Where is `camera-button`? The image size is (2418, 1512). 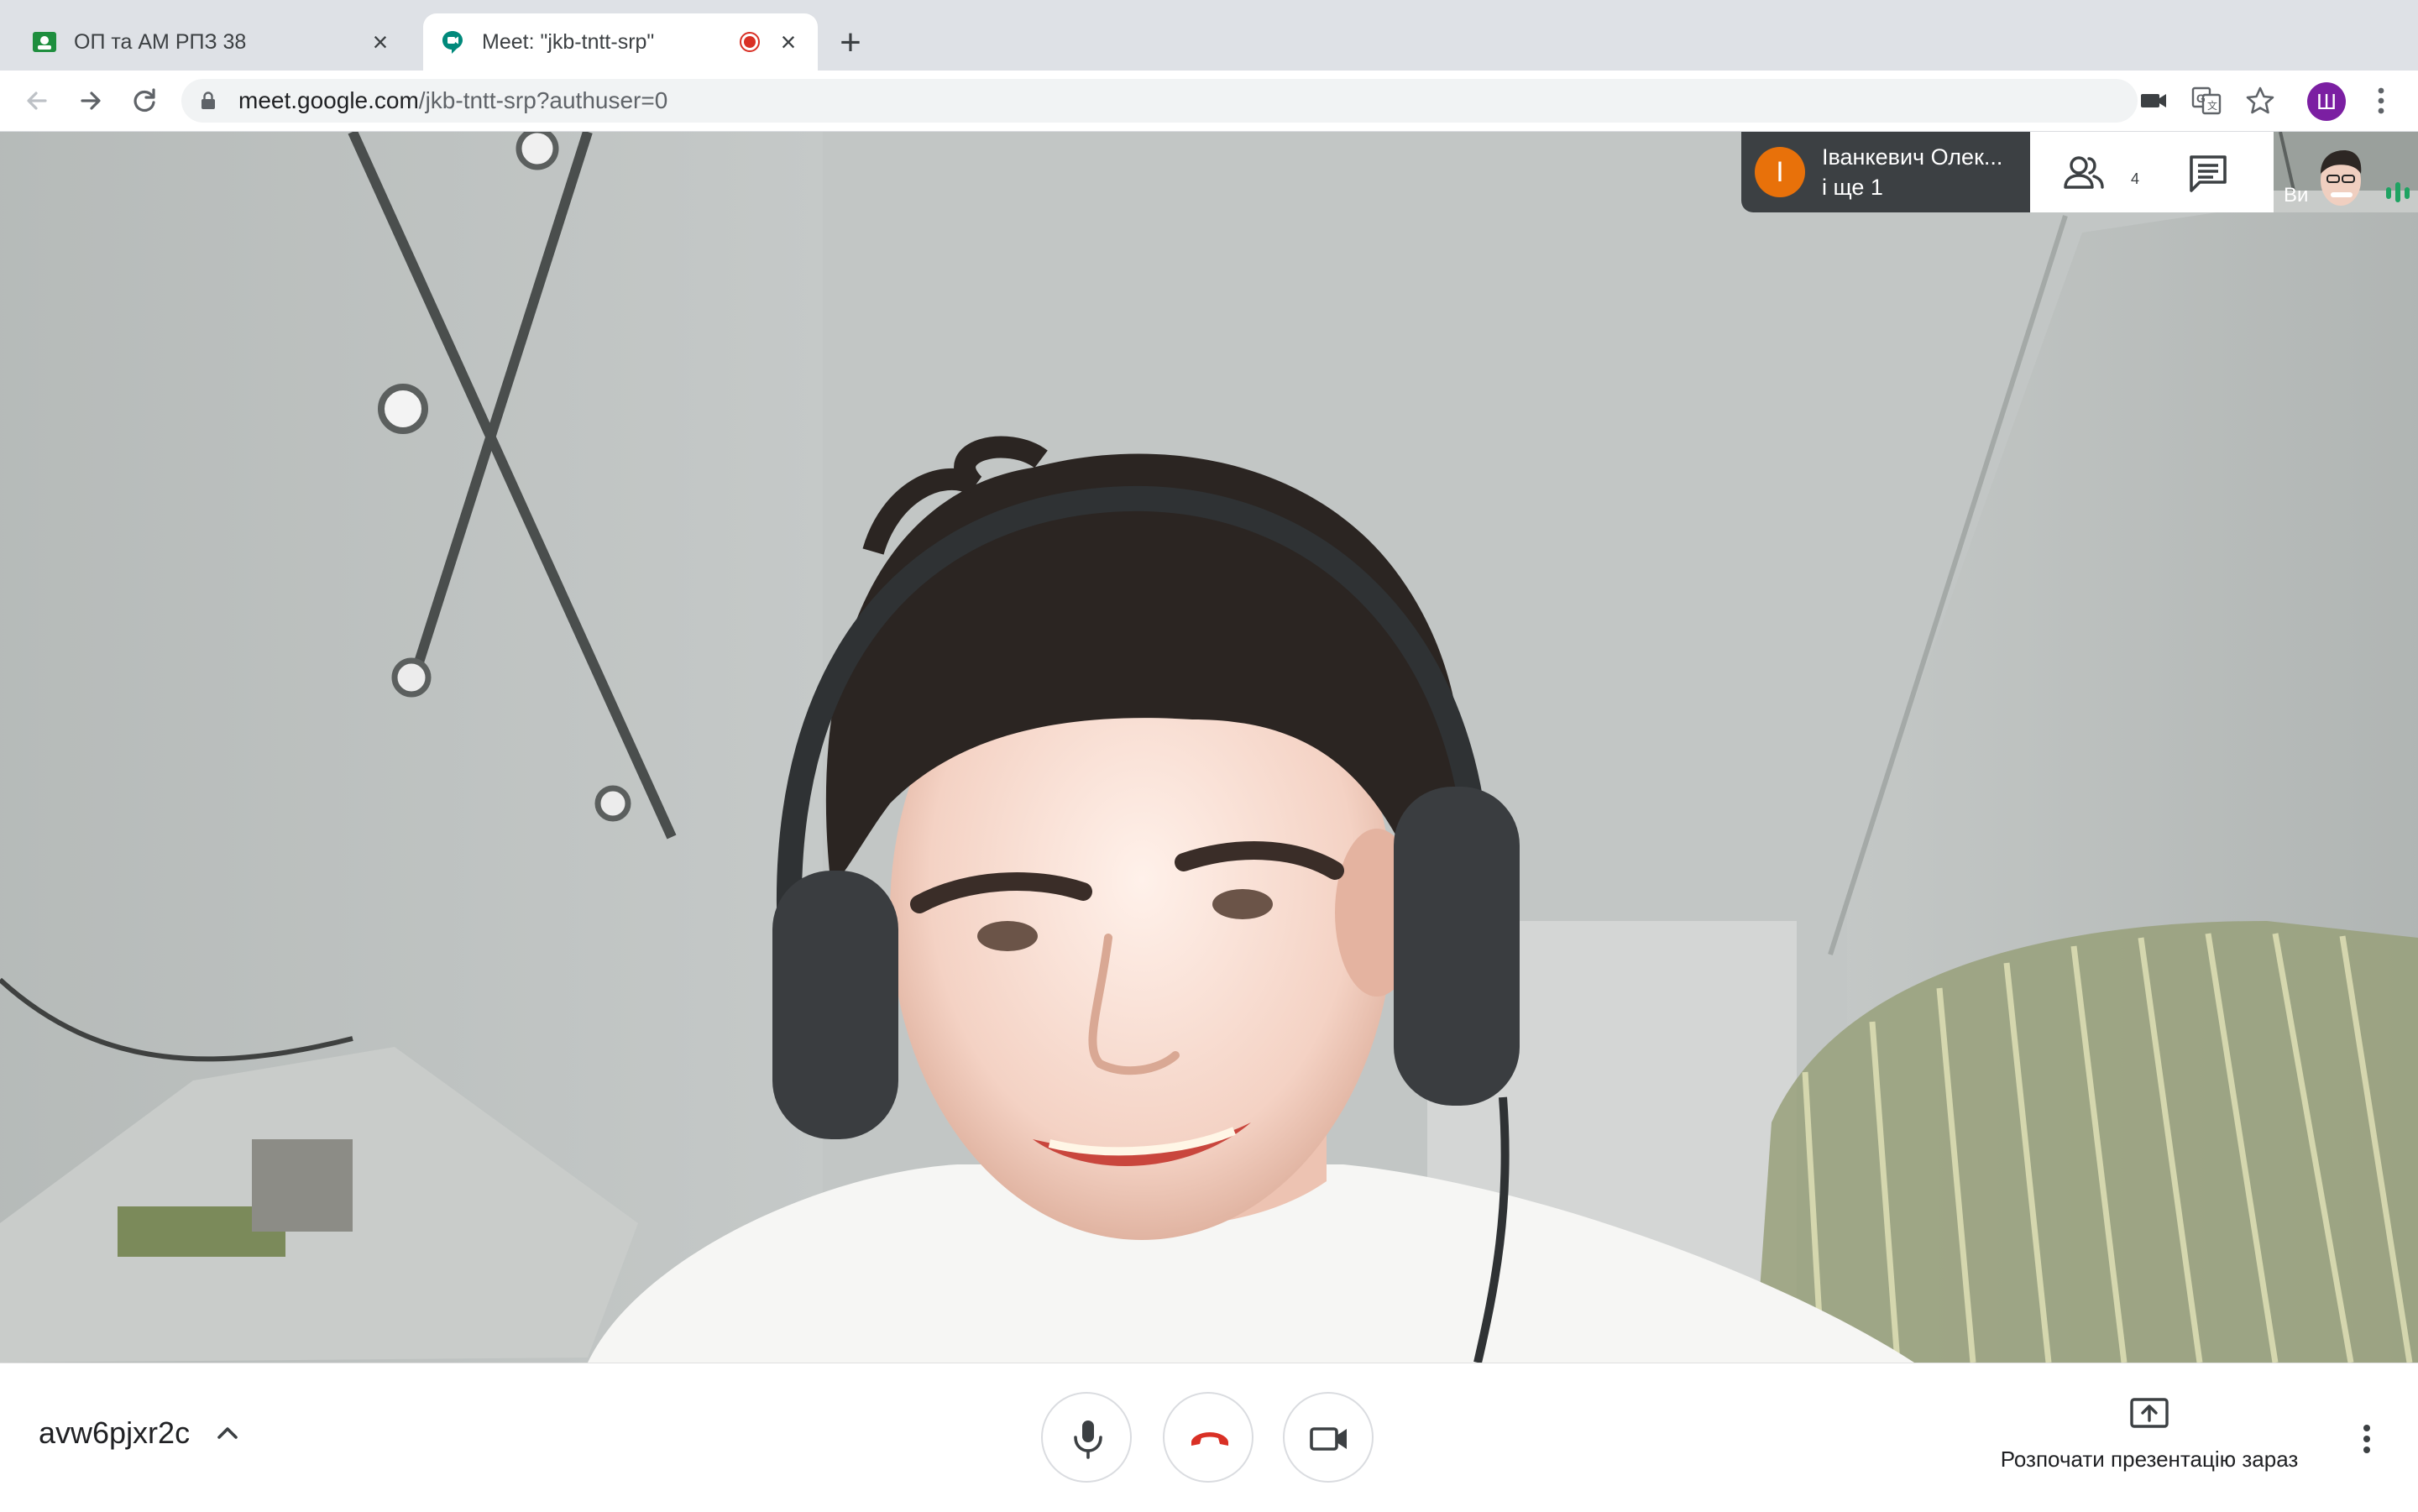 camera-button is located at coordinates (1328, 1437).